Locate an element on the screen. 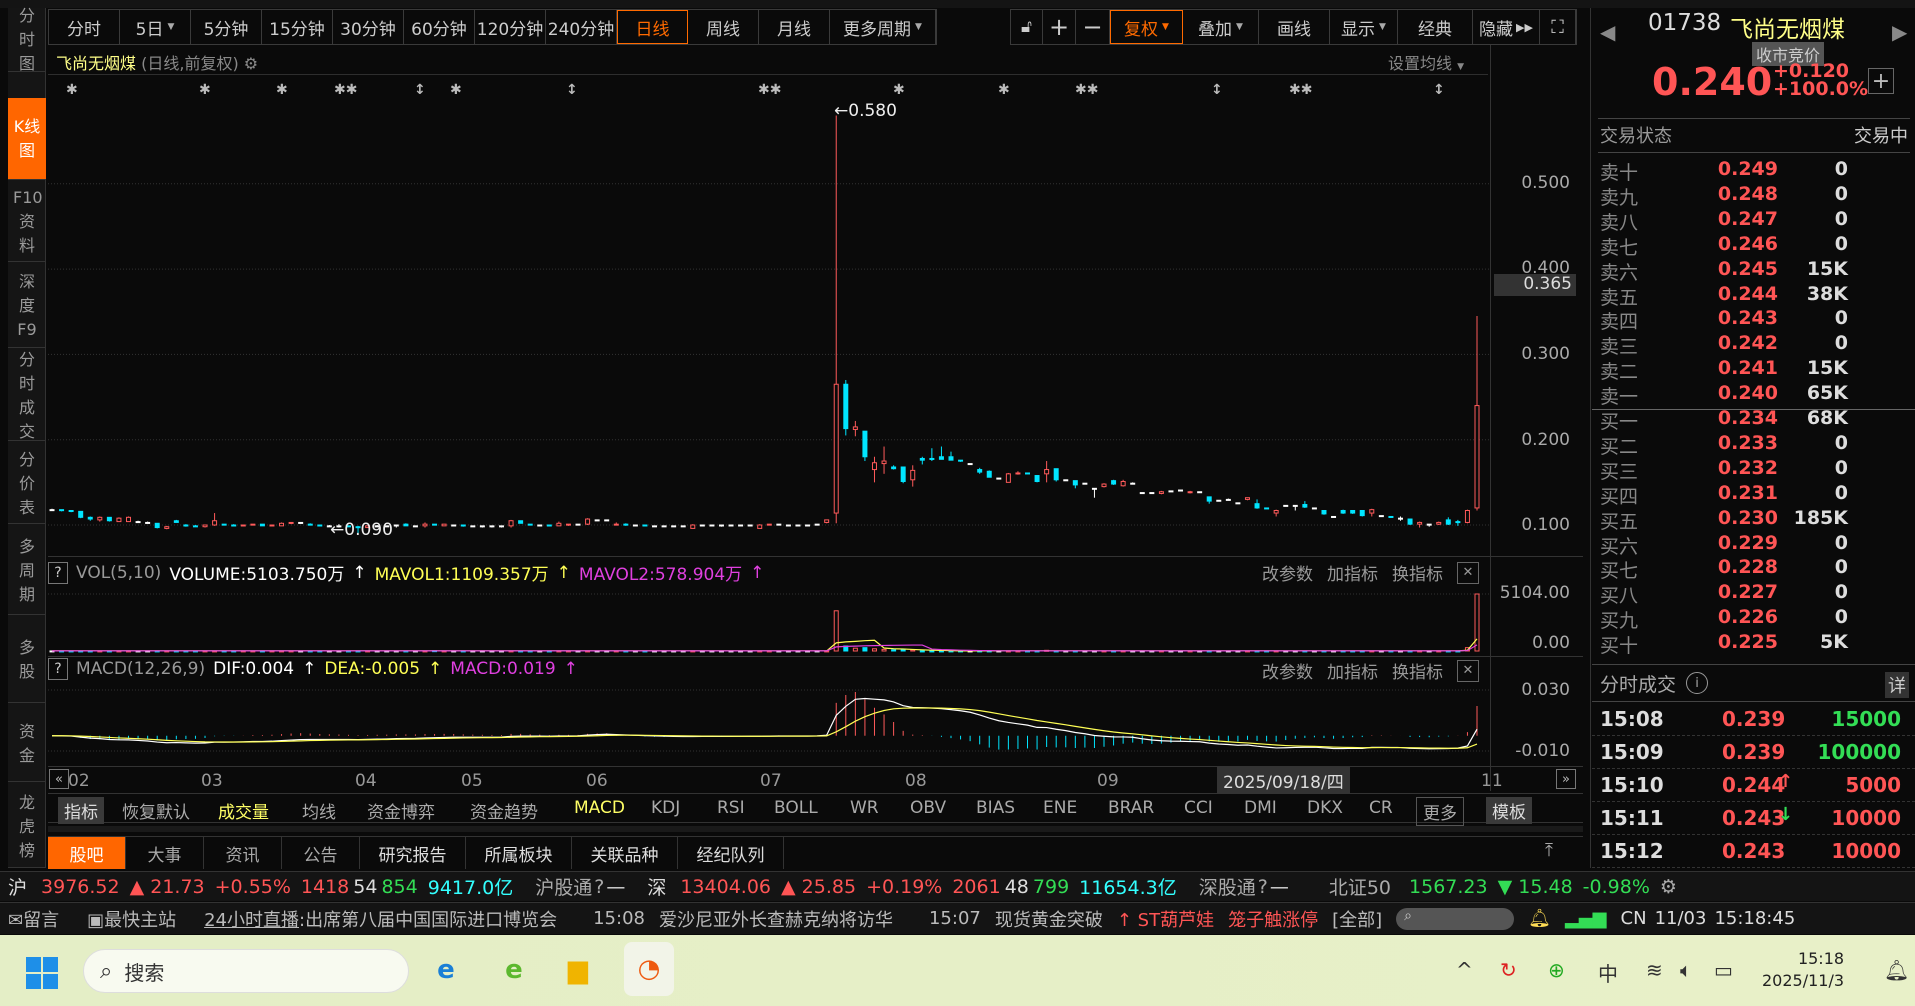 The width and height of the screenshot is (1915, 1006). order-book-row: 卖四 0.243 0 is located at coordinates (1728, 320).